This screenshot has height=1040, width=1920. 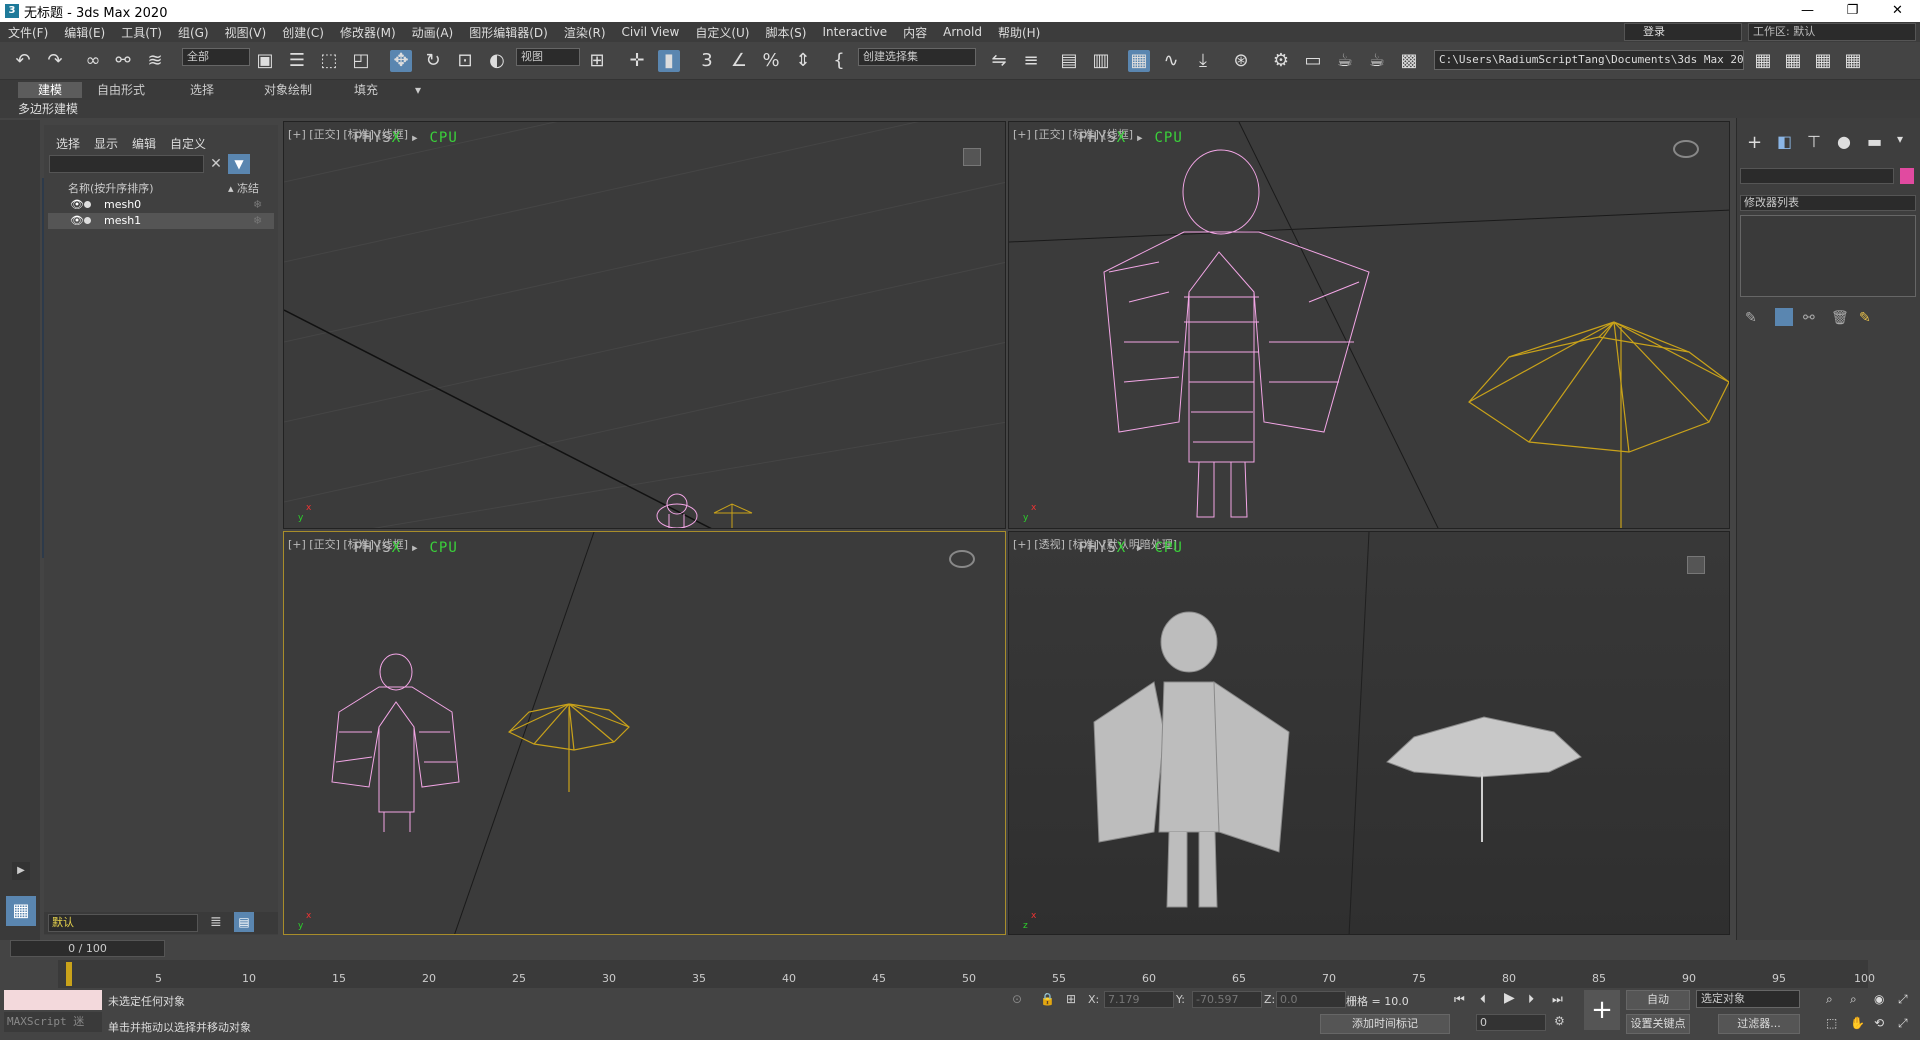 I want to click on isolate-selection-icon: ⊙, so click(x=1017, y=999).